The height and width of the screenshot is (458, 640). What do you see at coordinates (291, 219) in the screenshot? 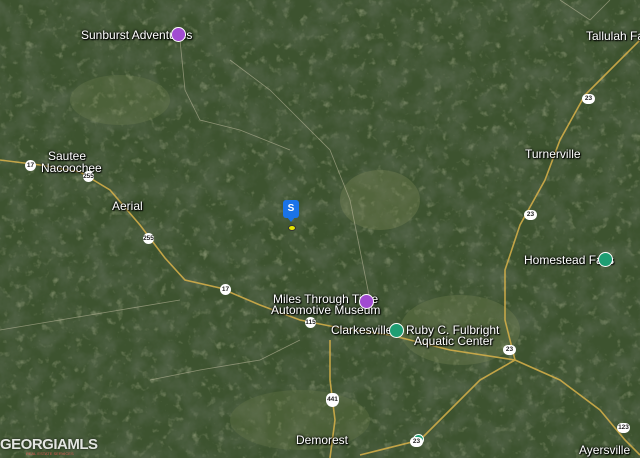
I see `property-marker-pointer` at bounding box center [291, 219].